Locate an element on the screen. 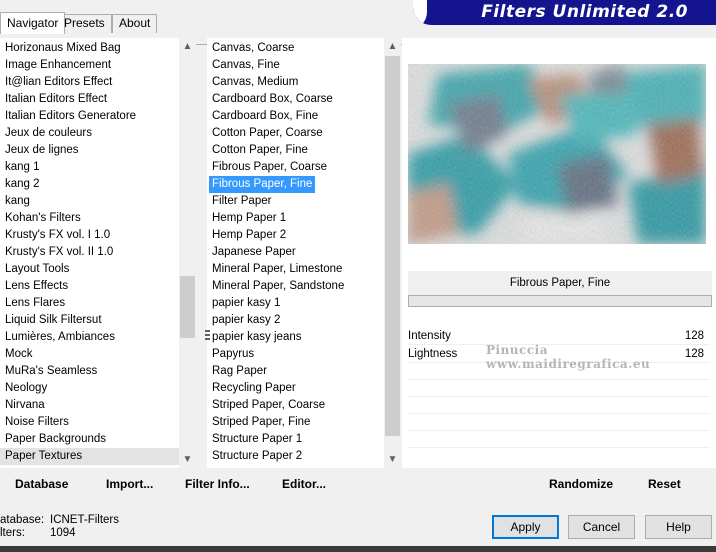  list-item: Paper Backgrounds is located at coordinates (89, 439).